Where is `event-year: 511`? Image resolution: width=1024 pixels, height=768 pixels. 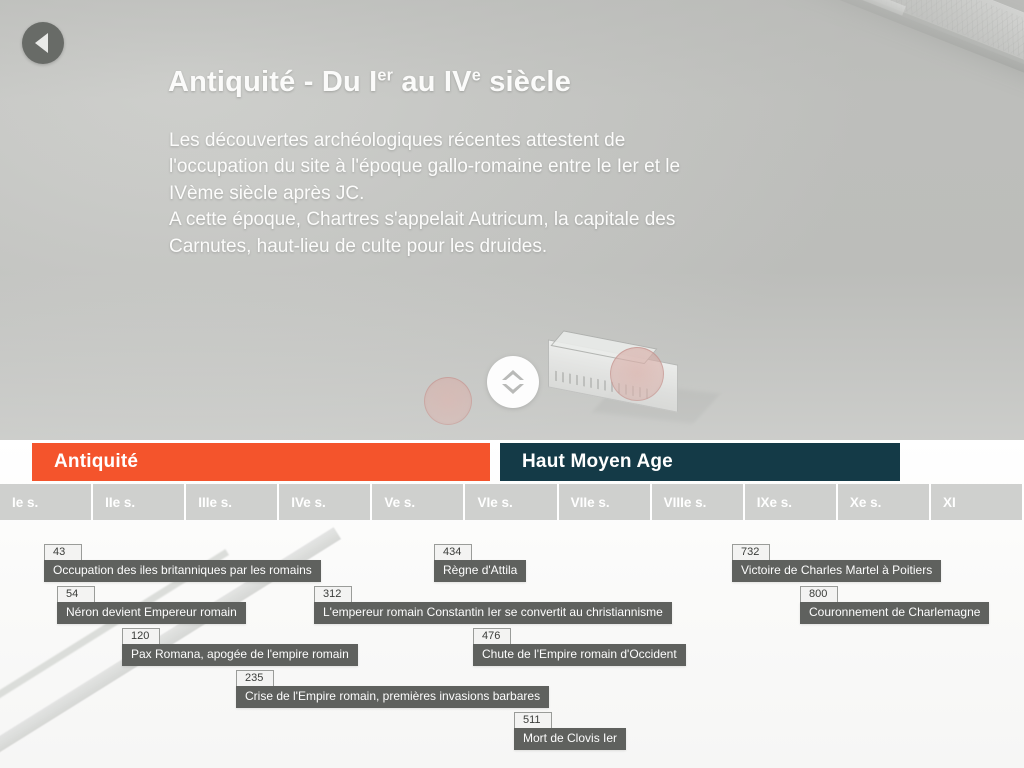
event-year: 511 is located at coordinates (533, 720).